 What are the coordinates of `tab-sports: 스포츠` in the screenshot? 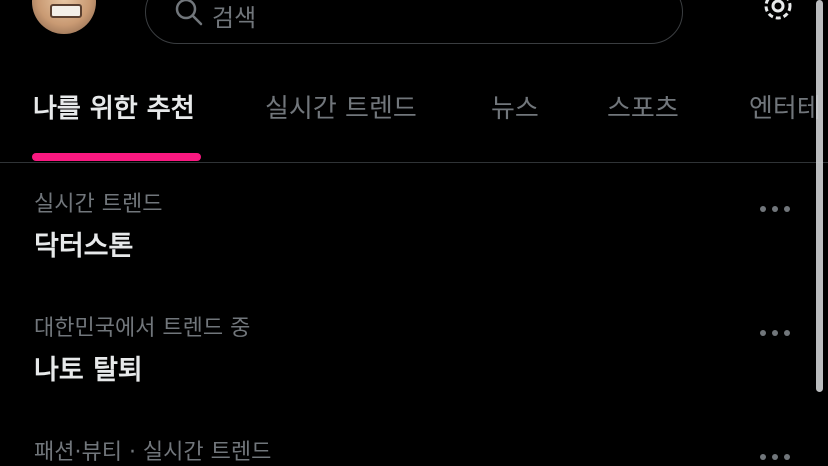 It's located at (643, 106).